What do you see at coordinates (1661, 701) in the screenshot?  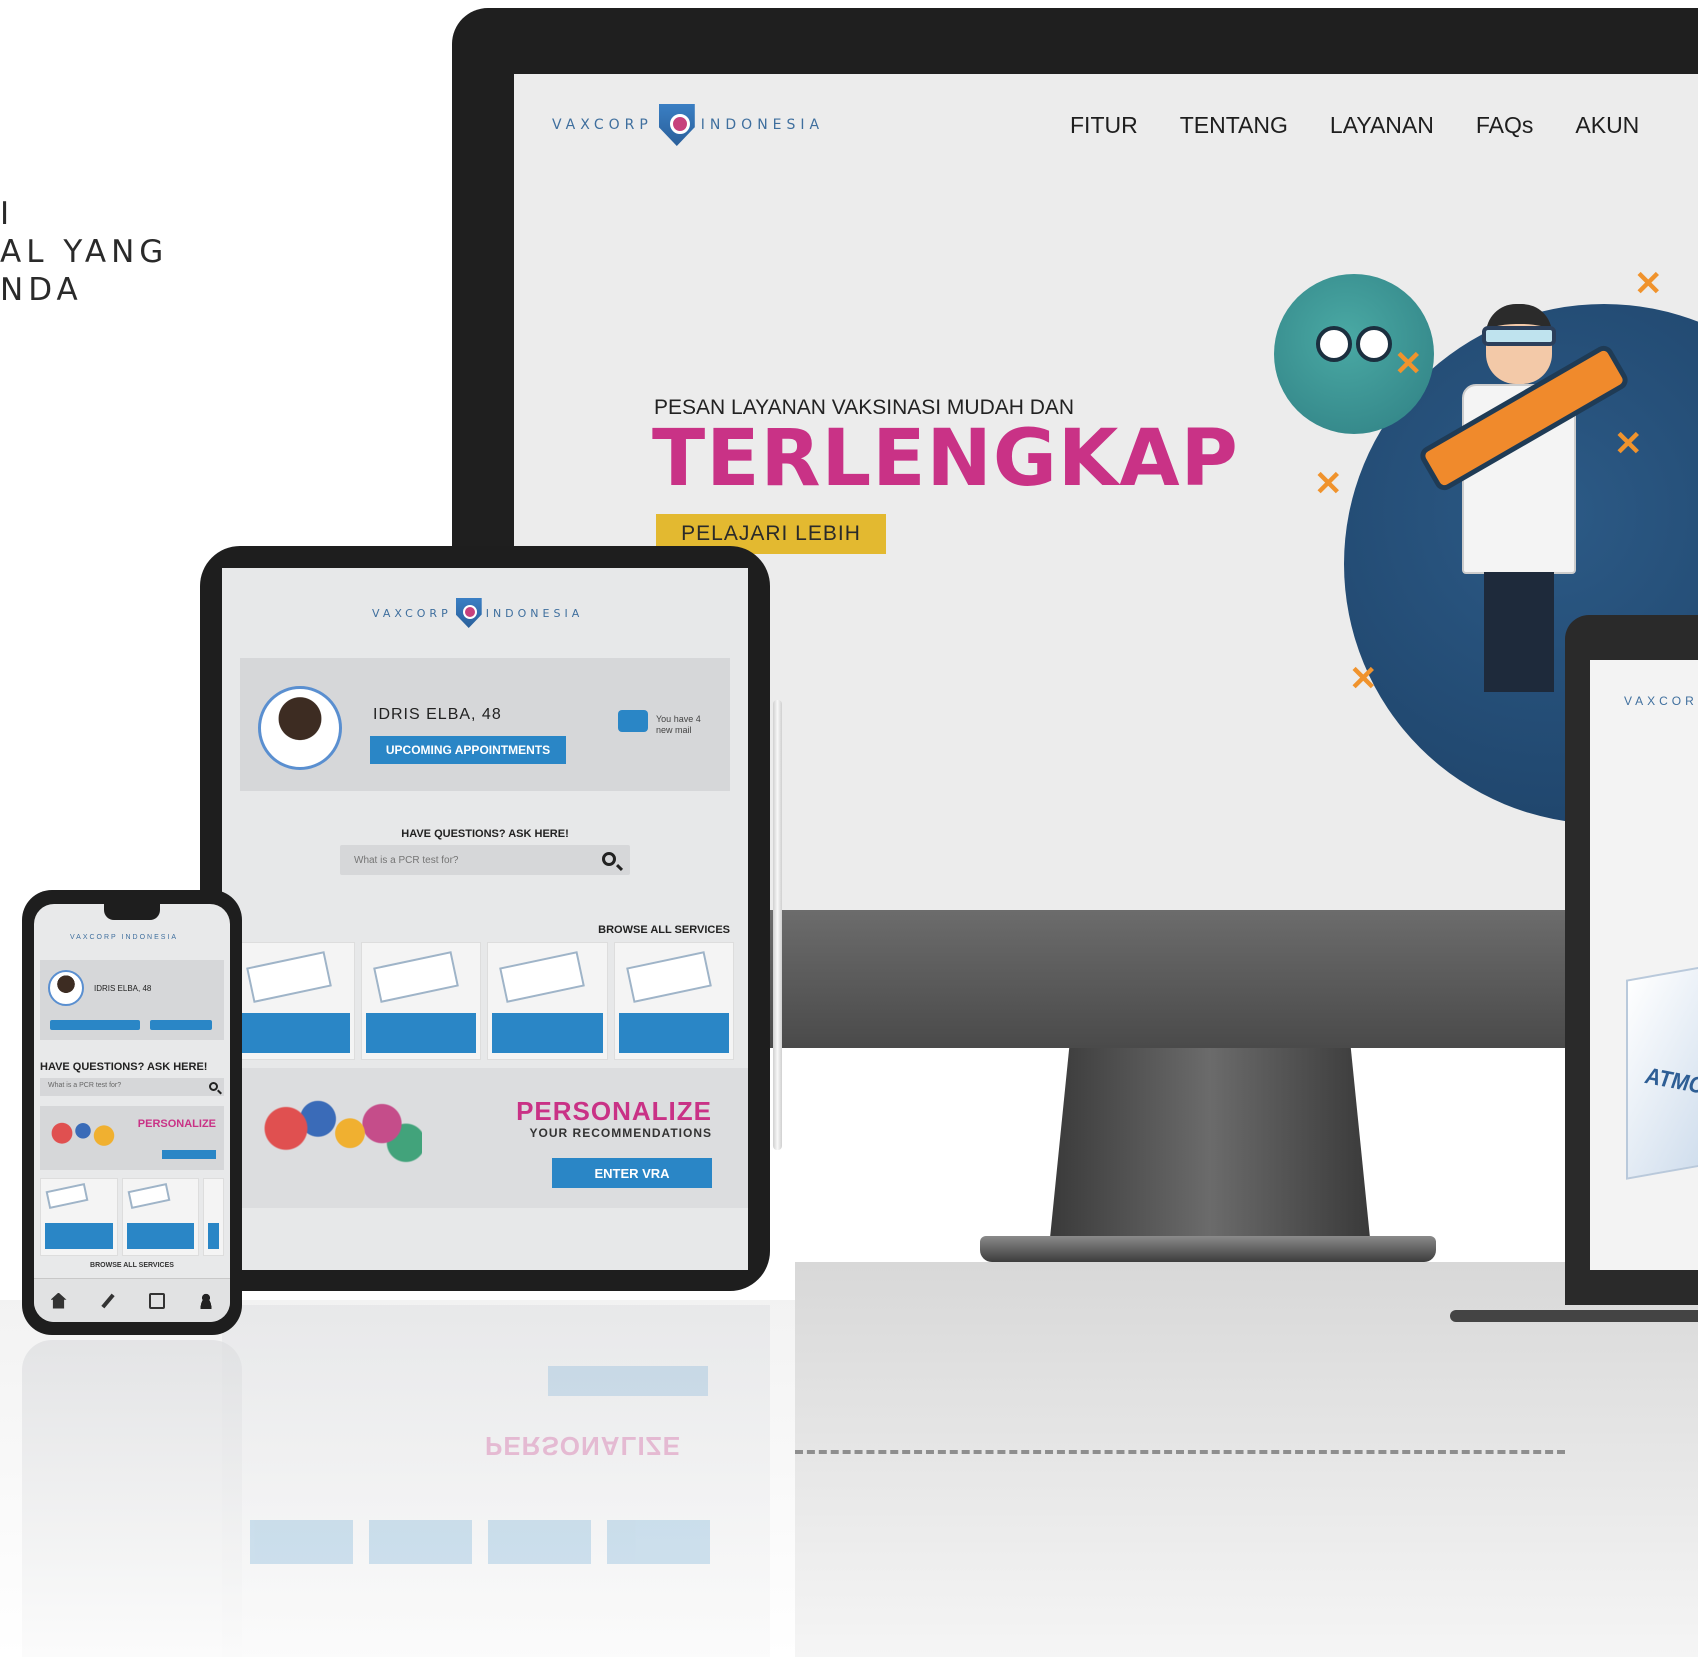 I see `laptop-logo: VAXCOR` at bounding box center [1661, 701].